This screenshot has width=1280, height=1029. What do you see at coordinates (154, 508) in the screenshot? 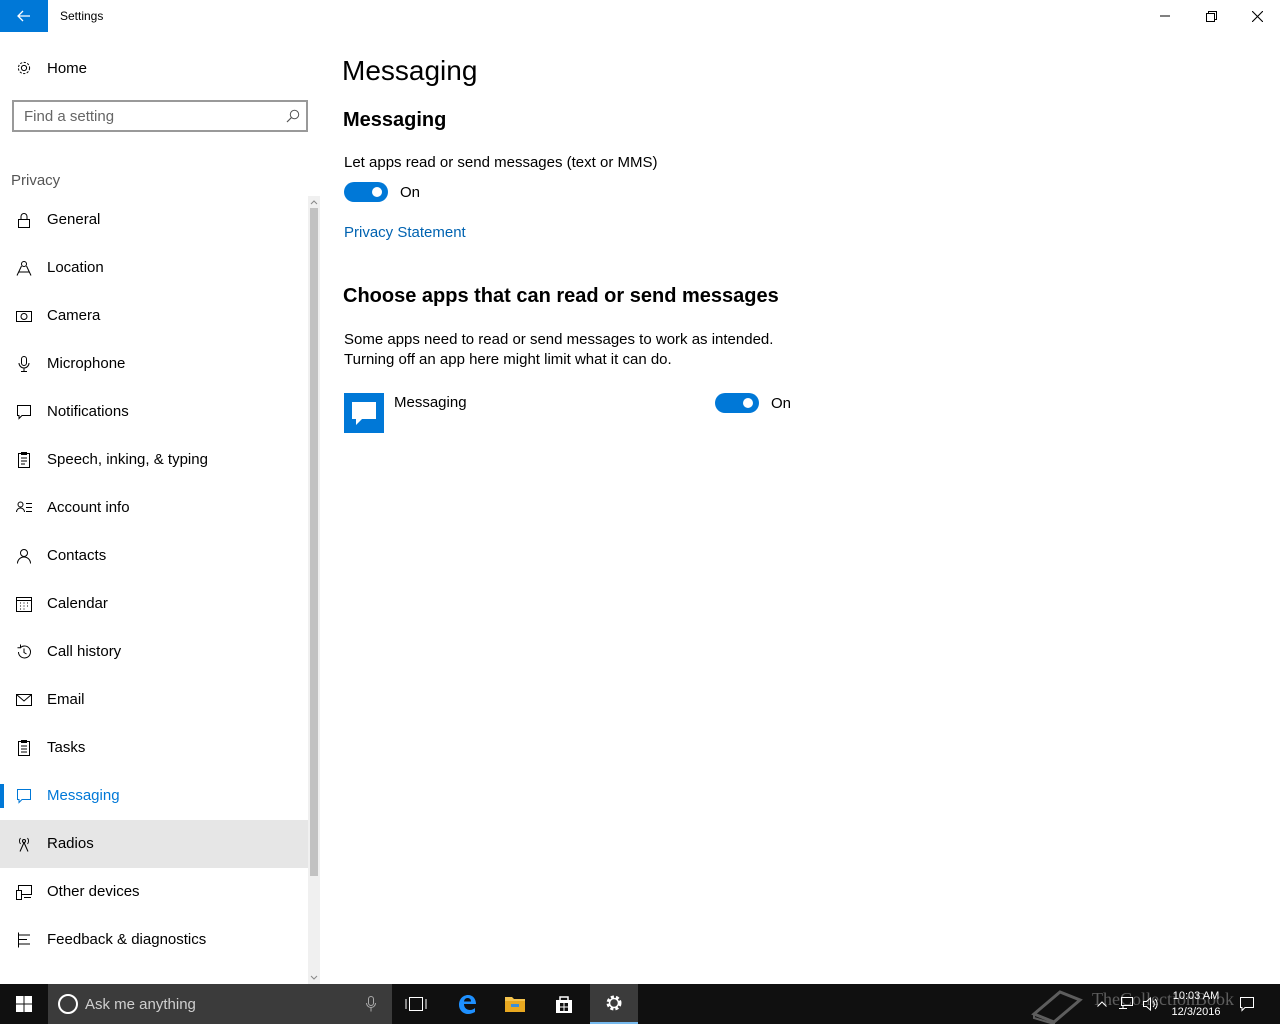
I see `sidebar-item-account-info: Account info` at bounding box center [154, 508].